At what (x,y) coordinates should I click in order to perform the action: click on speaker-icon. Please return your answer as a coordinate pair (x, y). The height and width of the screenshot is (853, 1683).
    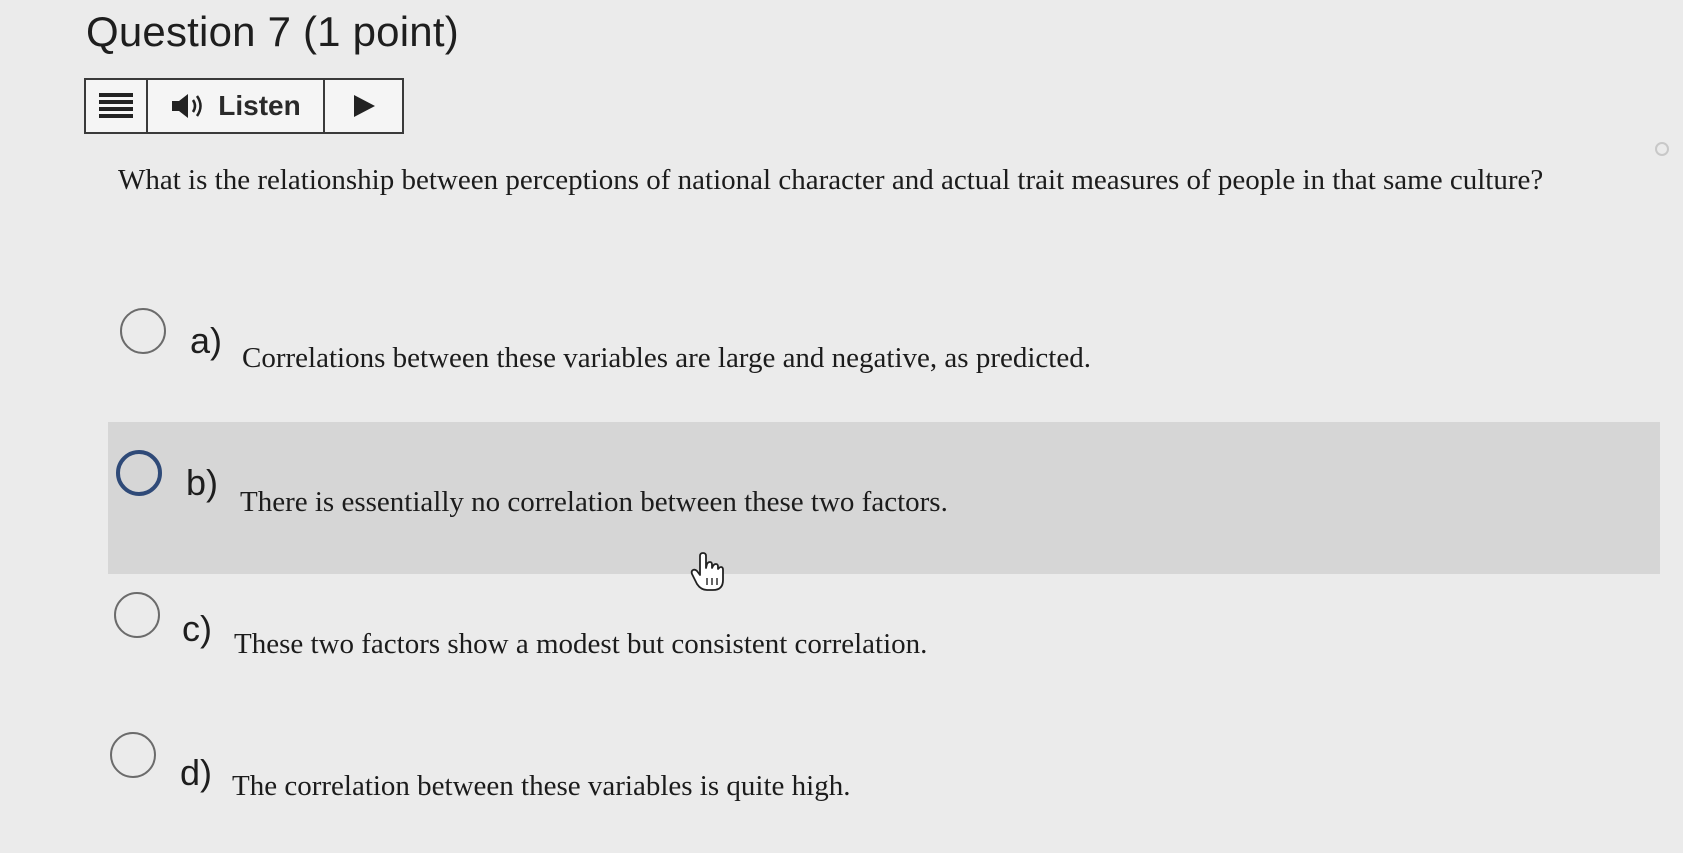
    Looking at the image, I should click on (187, 106).